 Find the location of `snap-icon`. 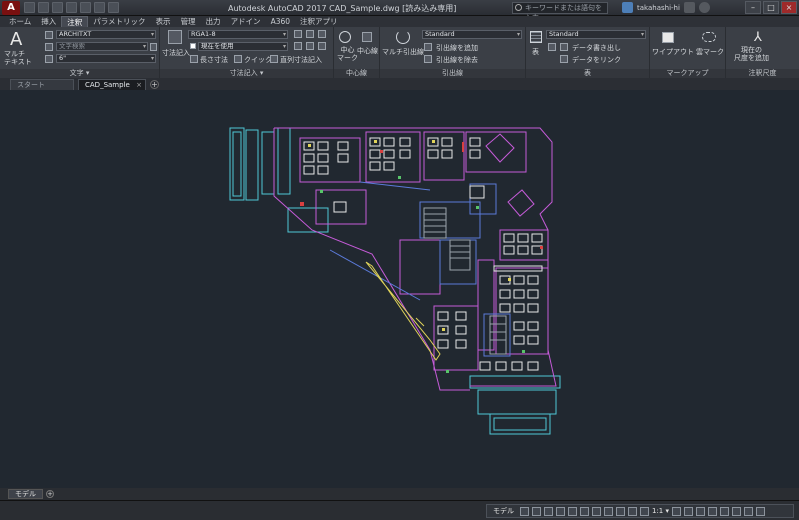

snap-icon is located at coordinates (536, 511).